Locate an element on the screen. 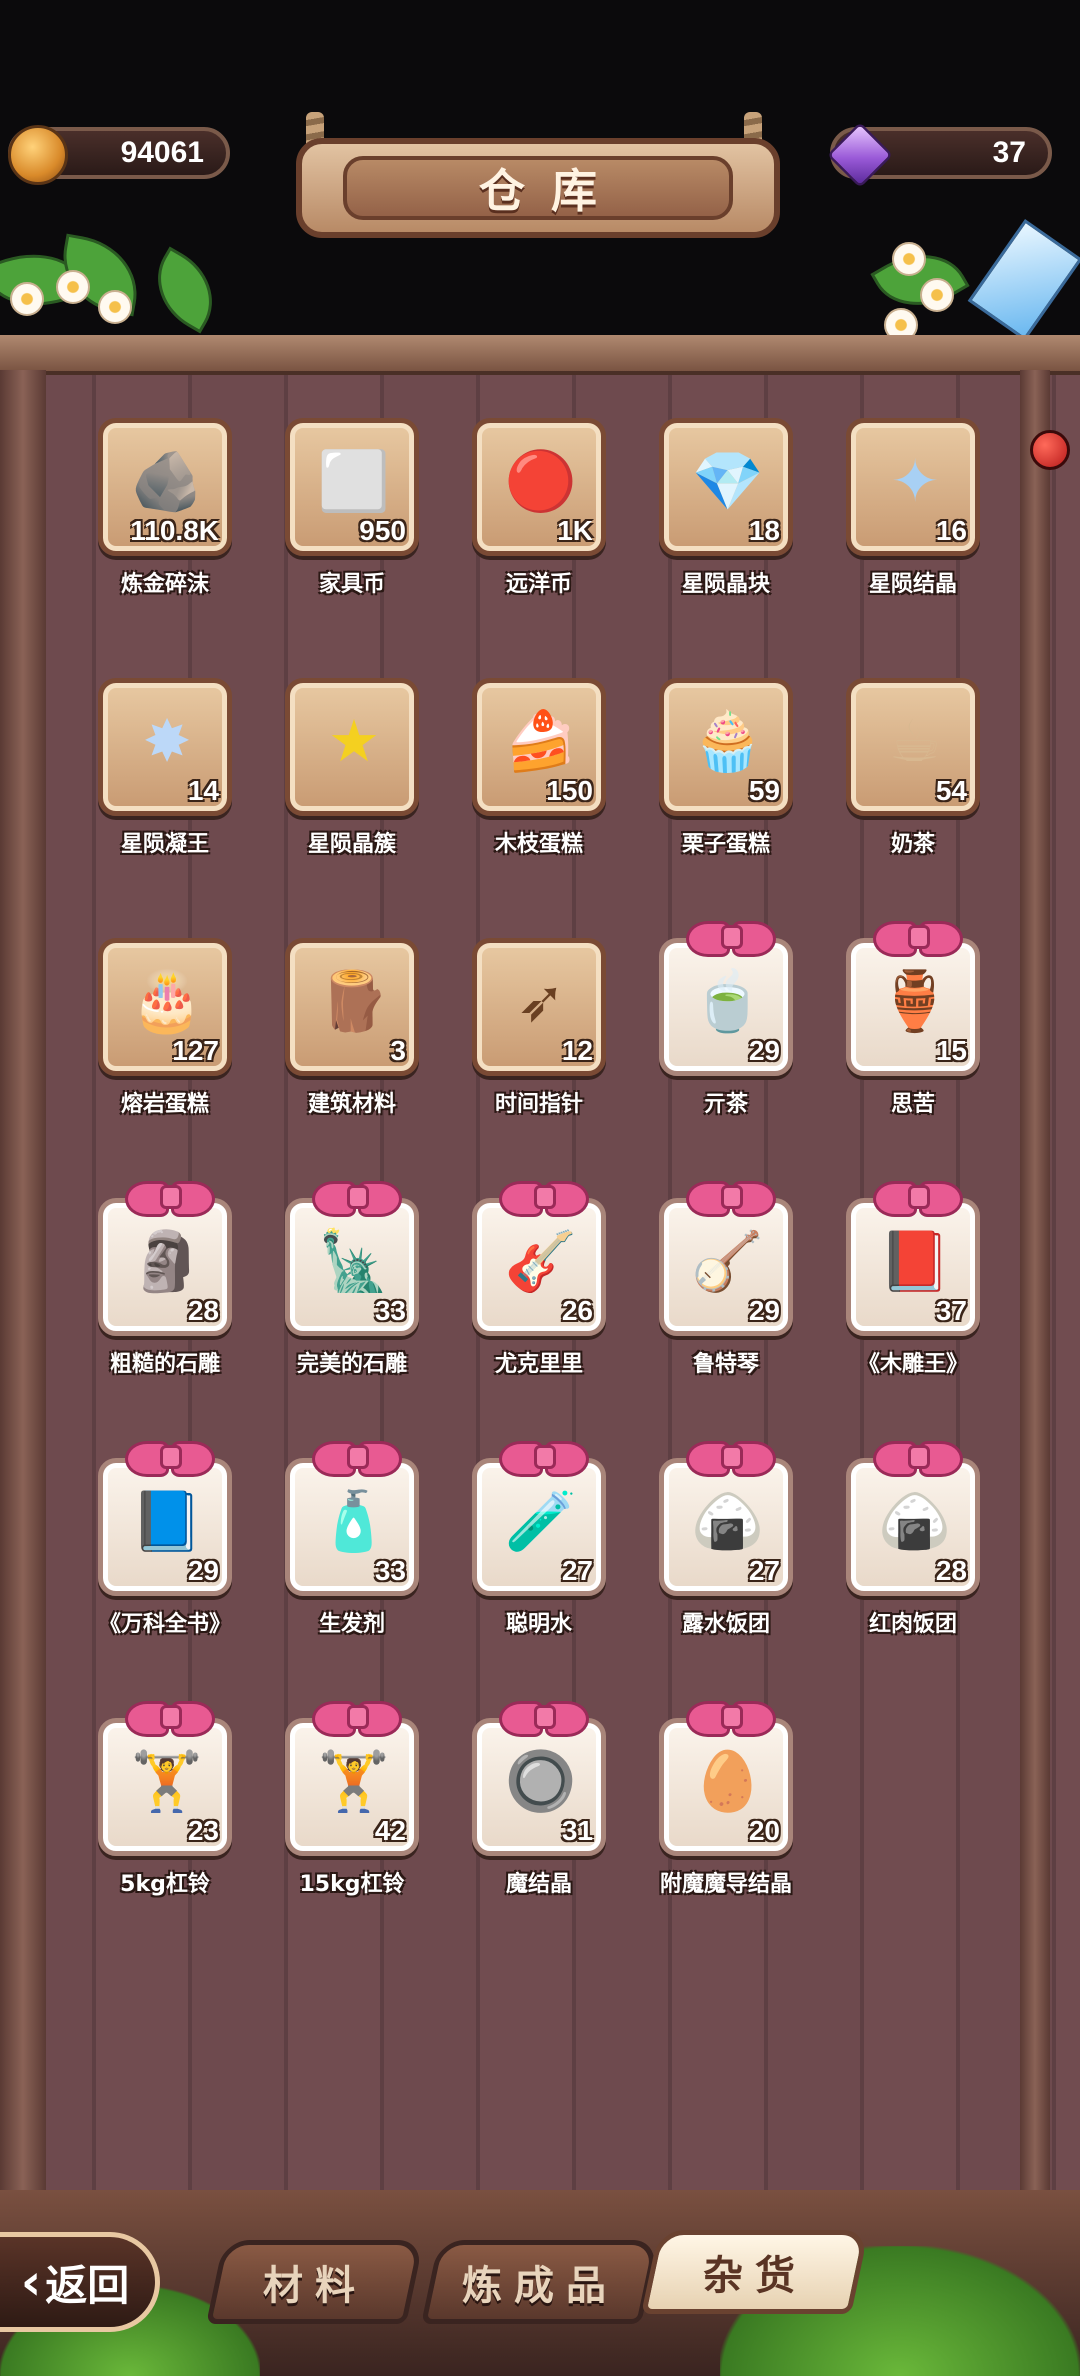 The height and width of the screenshot is (2376, 1080). inventory-item: 🪕 29 鲁特琴 is located at coordinates (726, 1279).